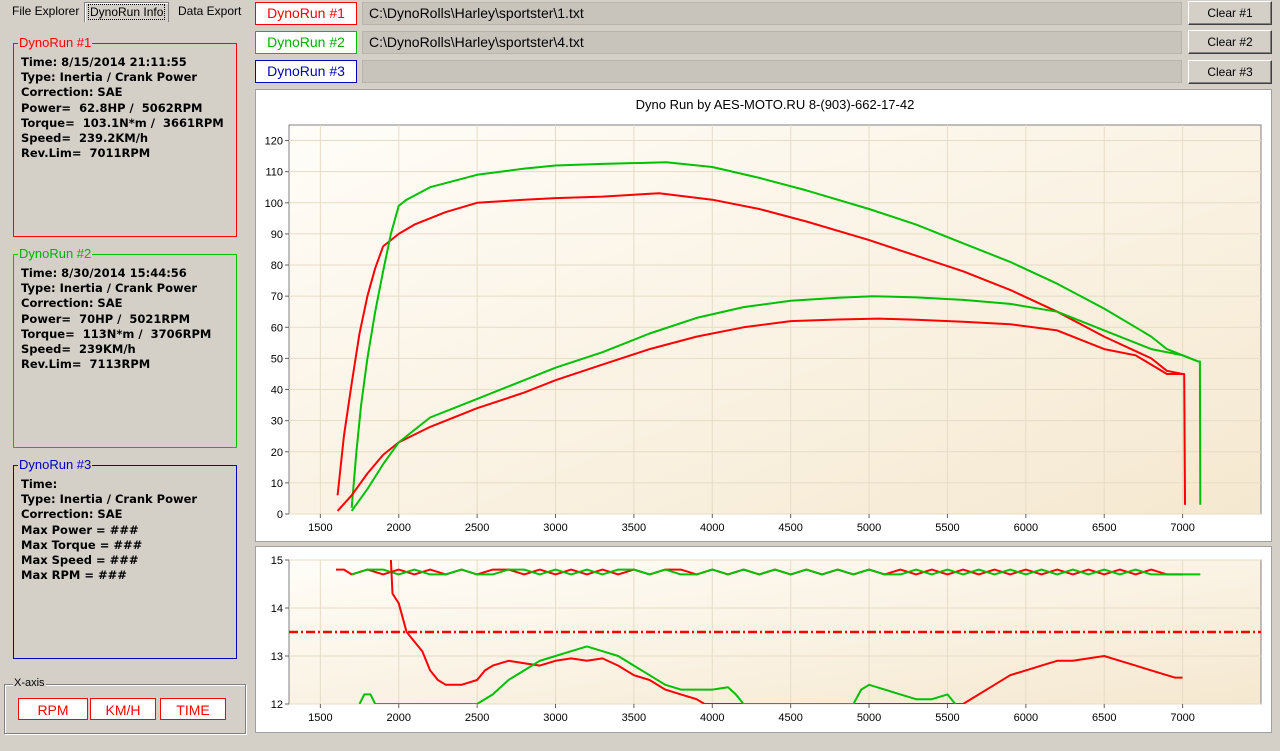 This screenshot has width=1280, height=751. I want to click on tick-label-y: 90, so click(277, 235).